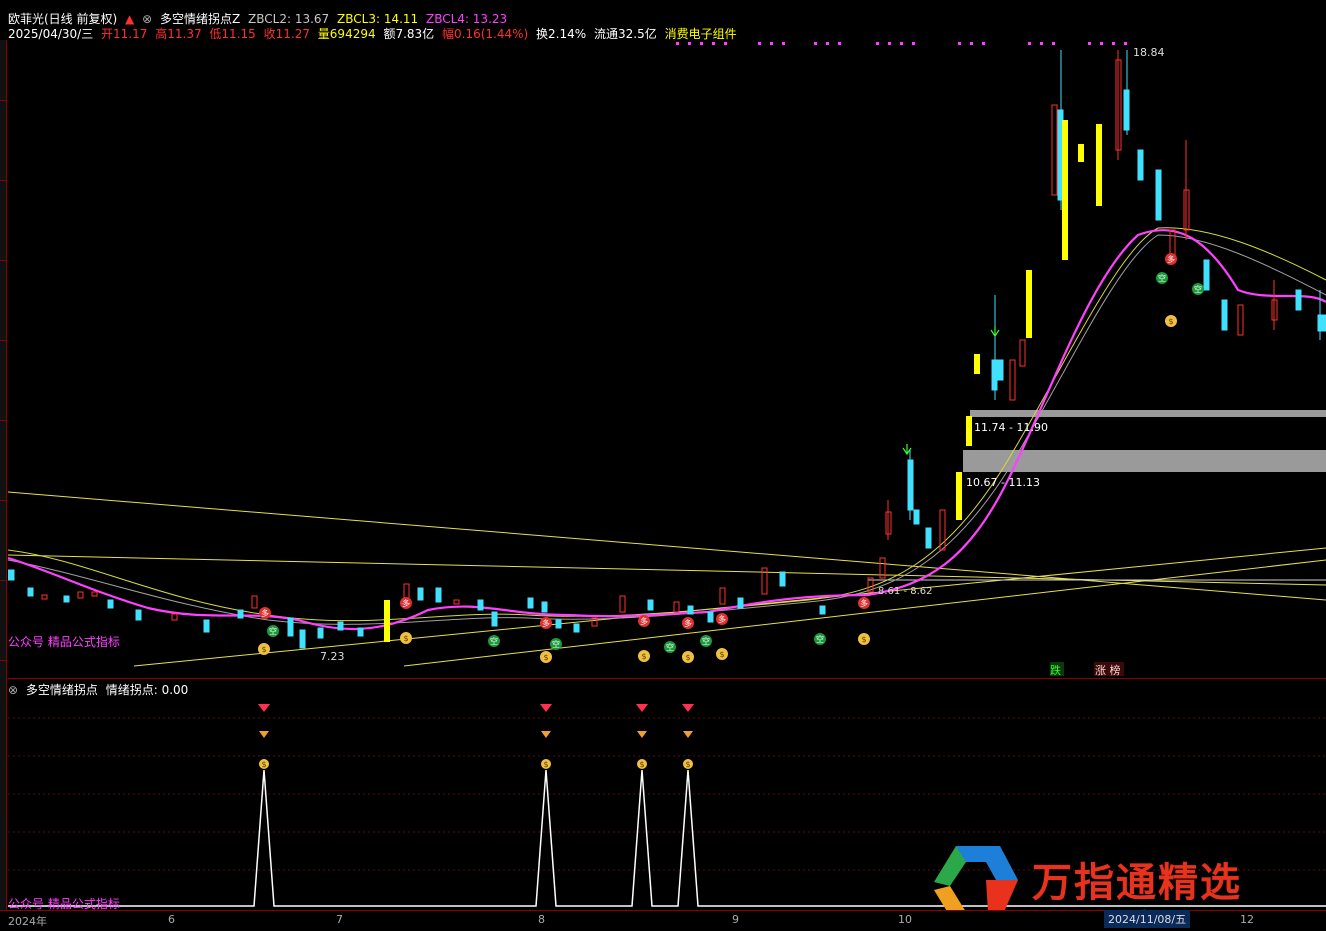 The image size is (1326, 931). What do you see at coordinates (378, 19) in the screenshot?
I see `zbcl3-value: ZBCL3: 14.11` at bounding box center [378, 19].